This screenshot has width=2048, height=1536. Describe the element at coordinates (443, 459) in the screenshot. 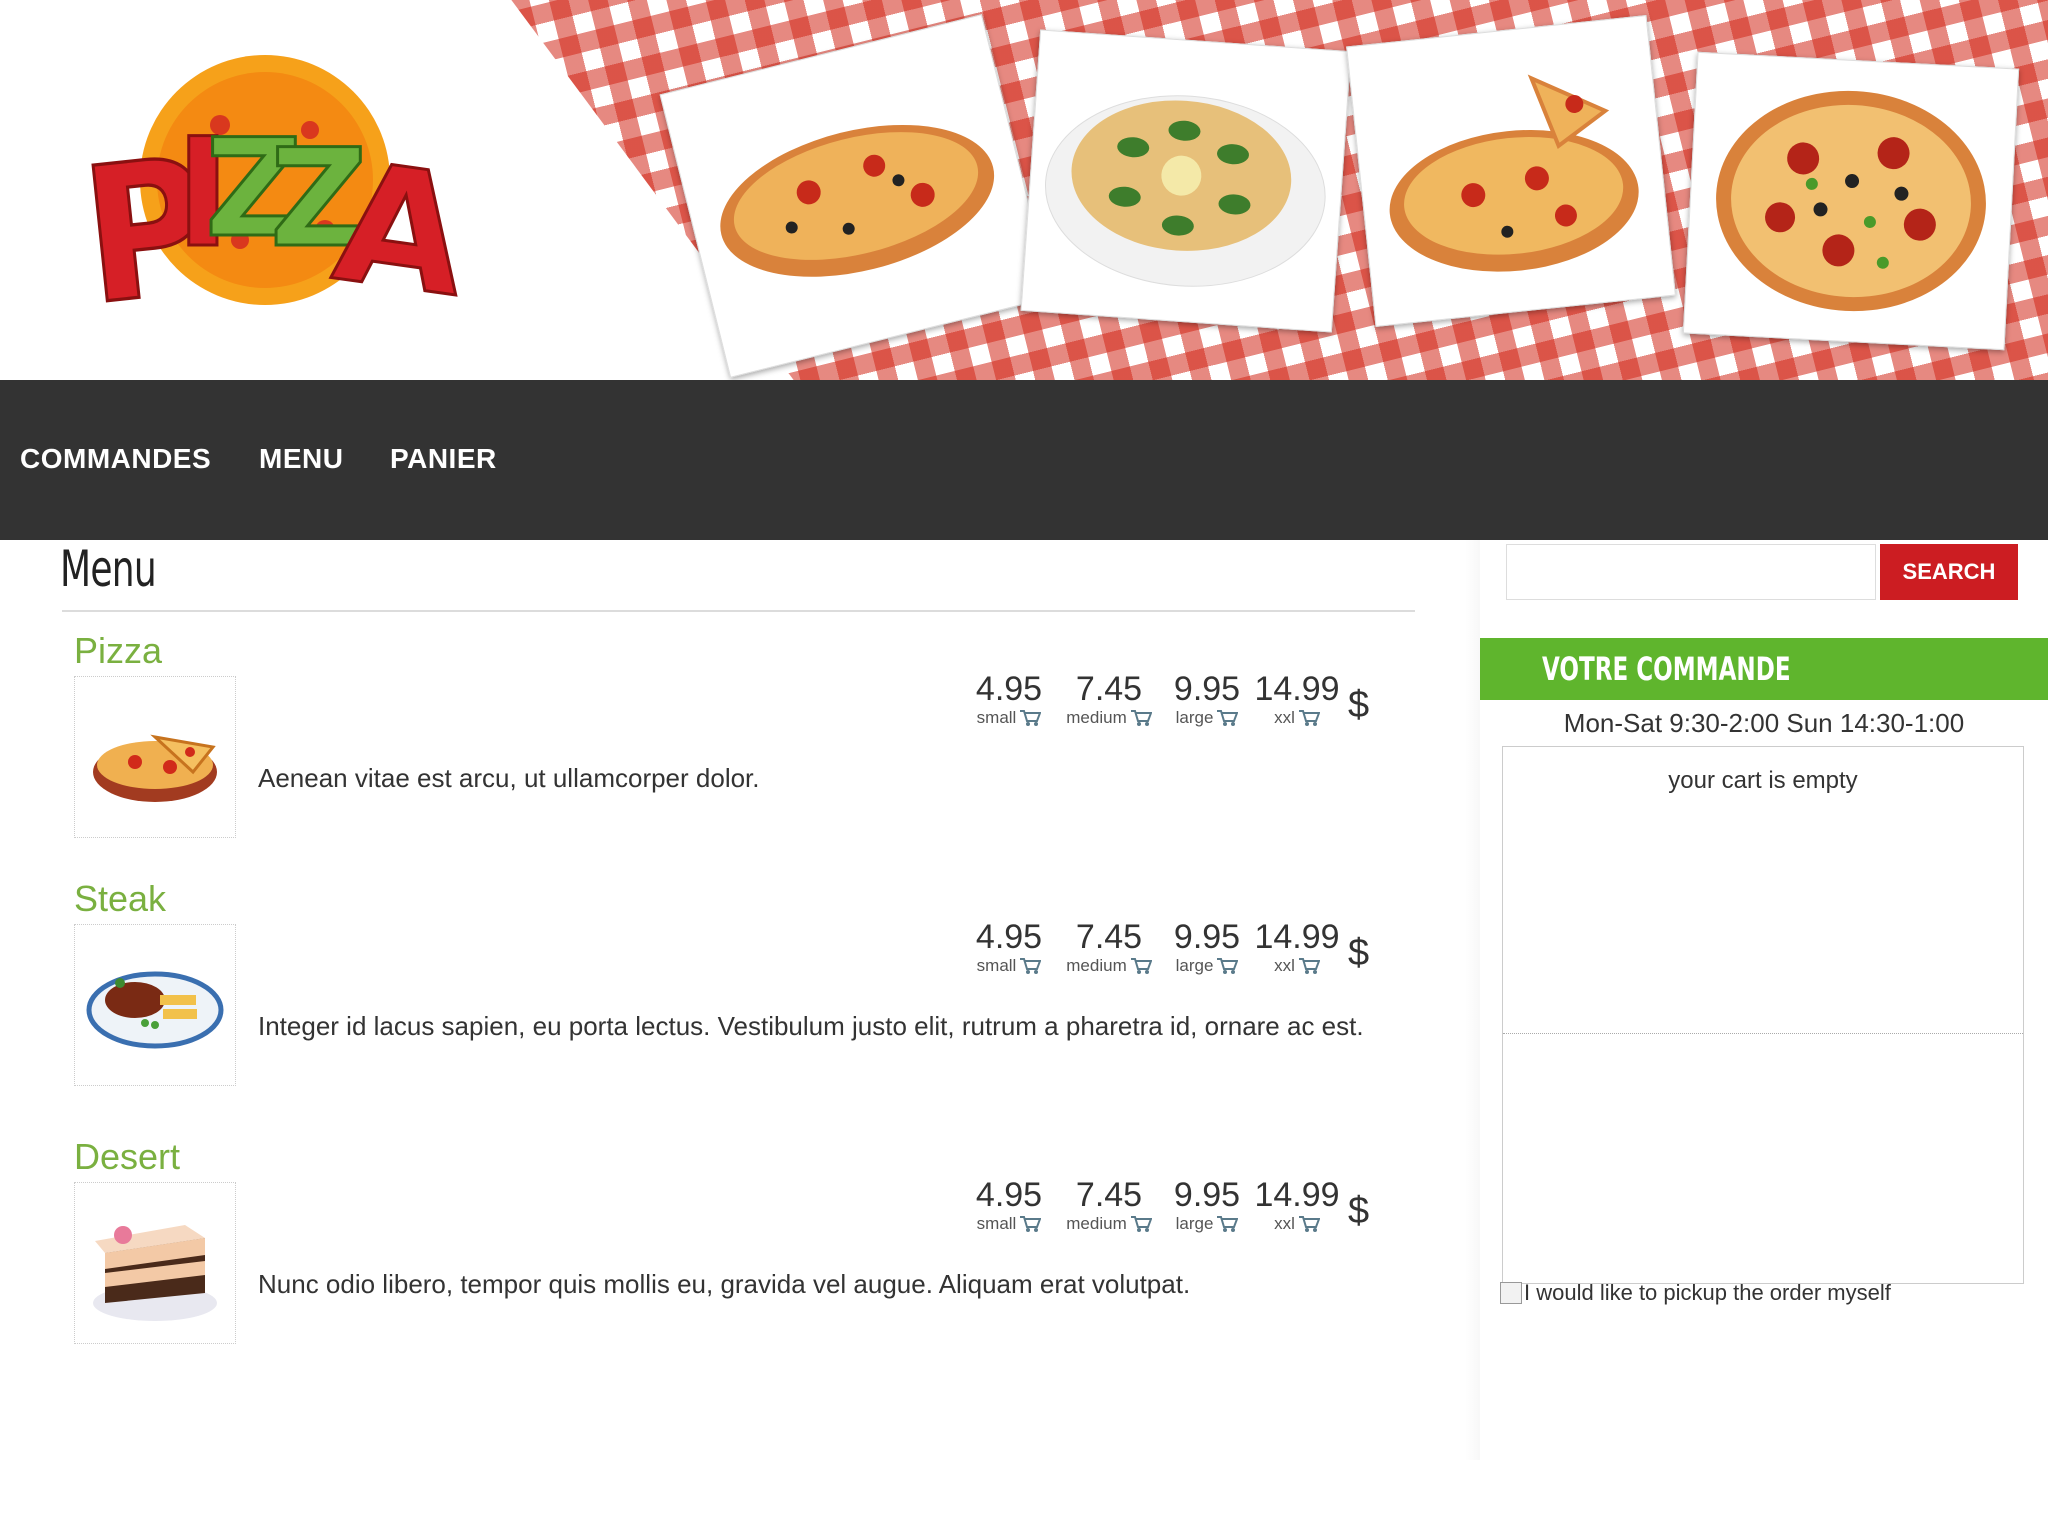

I see `nav-item-panier: PANIER` at that location.